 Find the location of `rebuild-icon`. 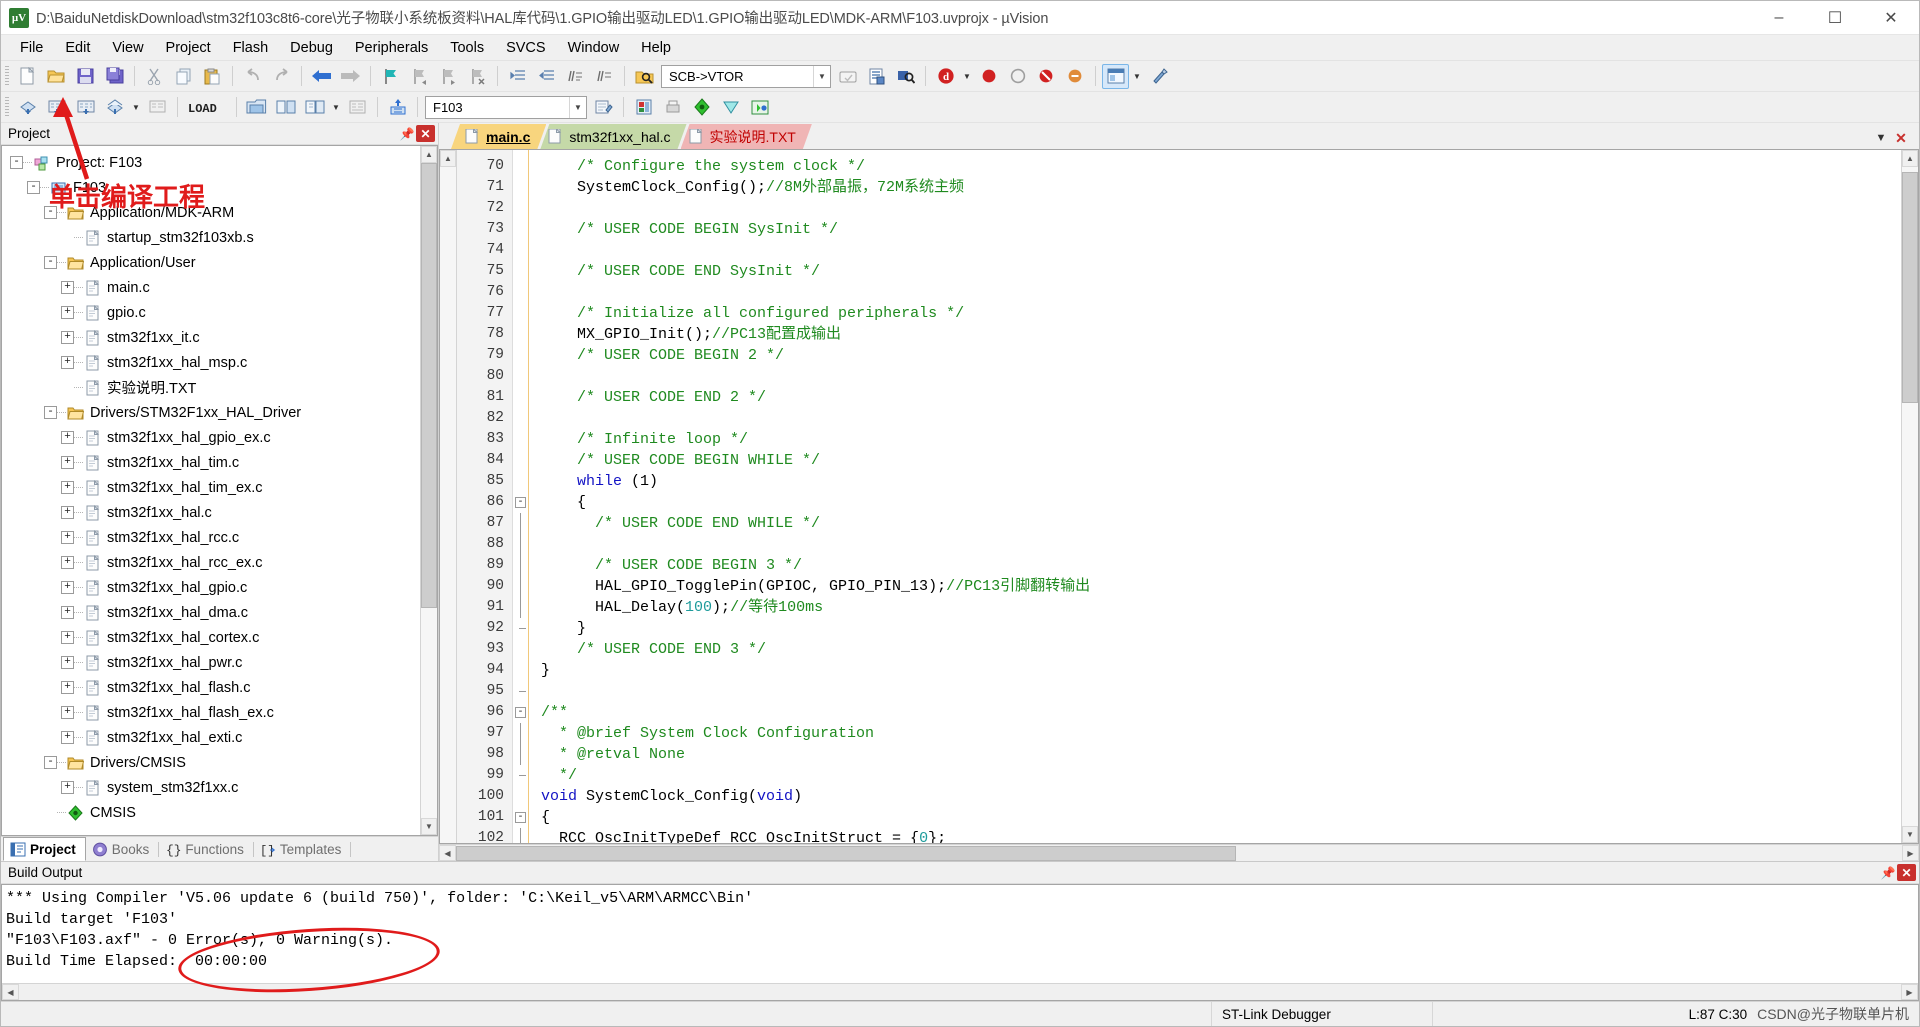

rebuild-icon is located at coordinates (85, 107).